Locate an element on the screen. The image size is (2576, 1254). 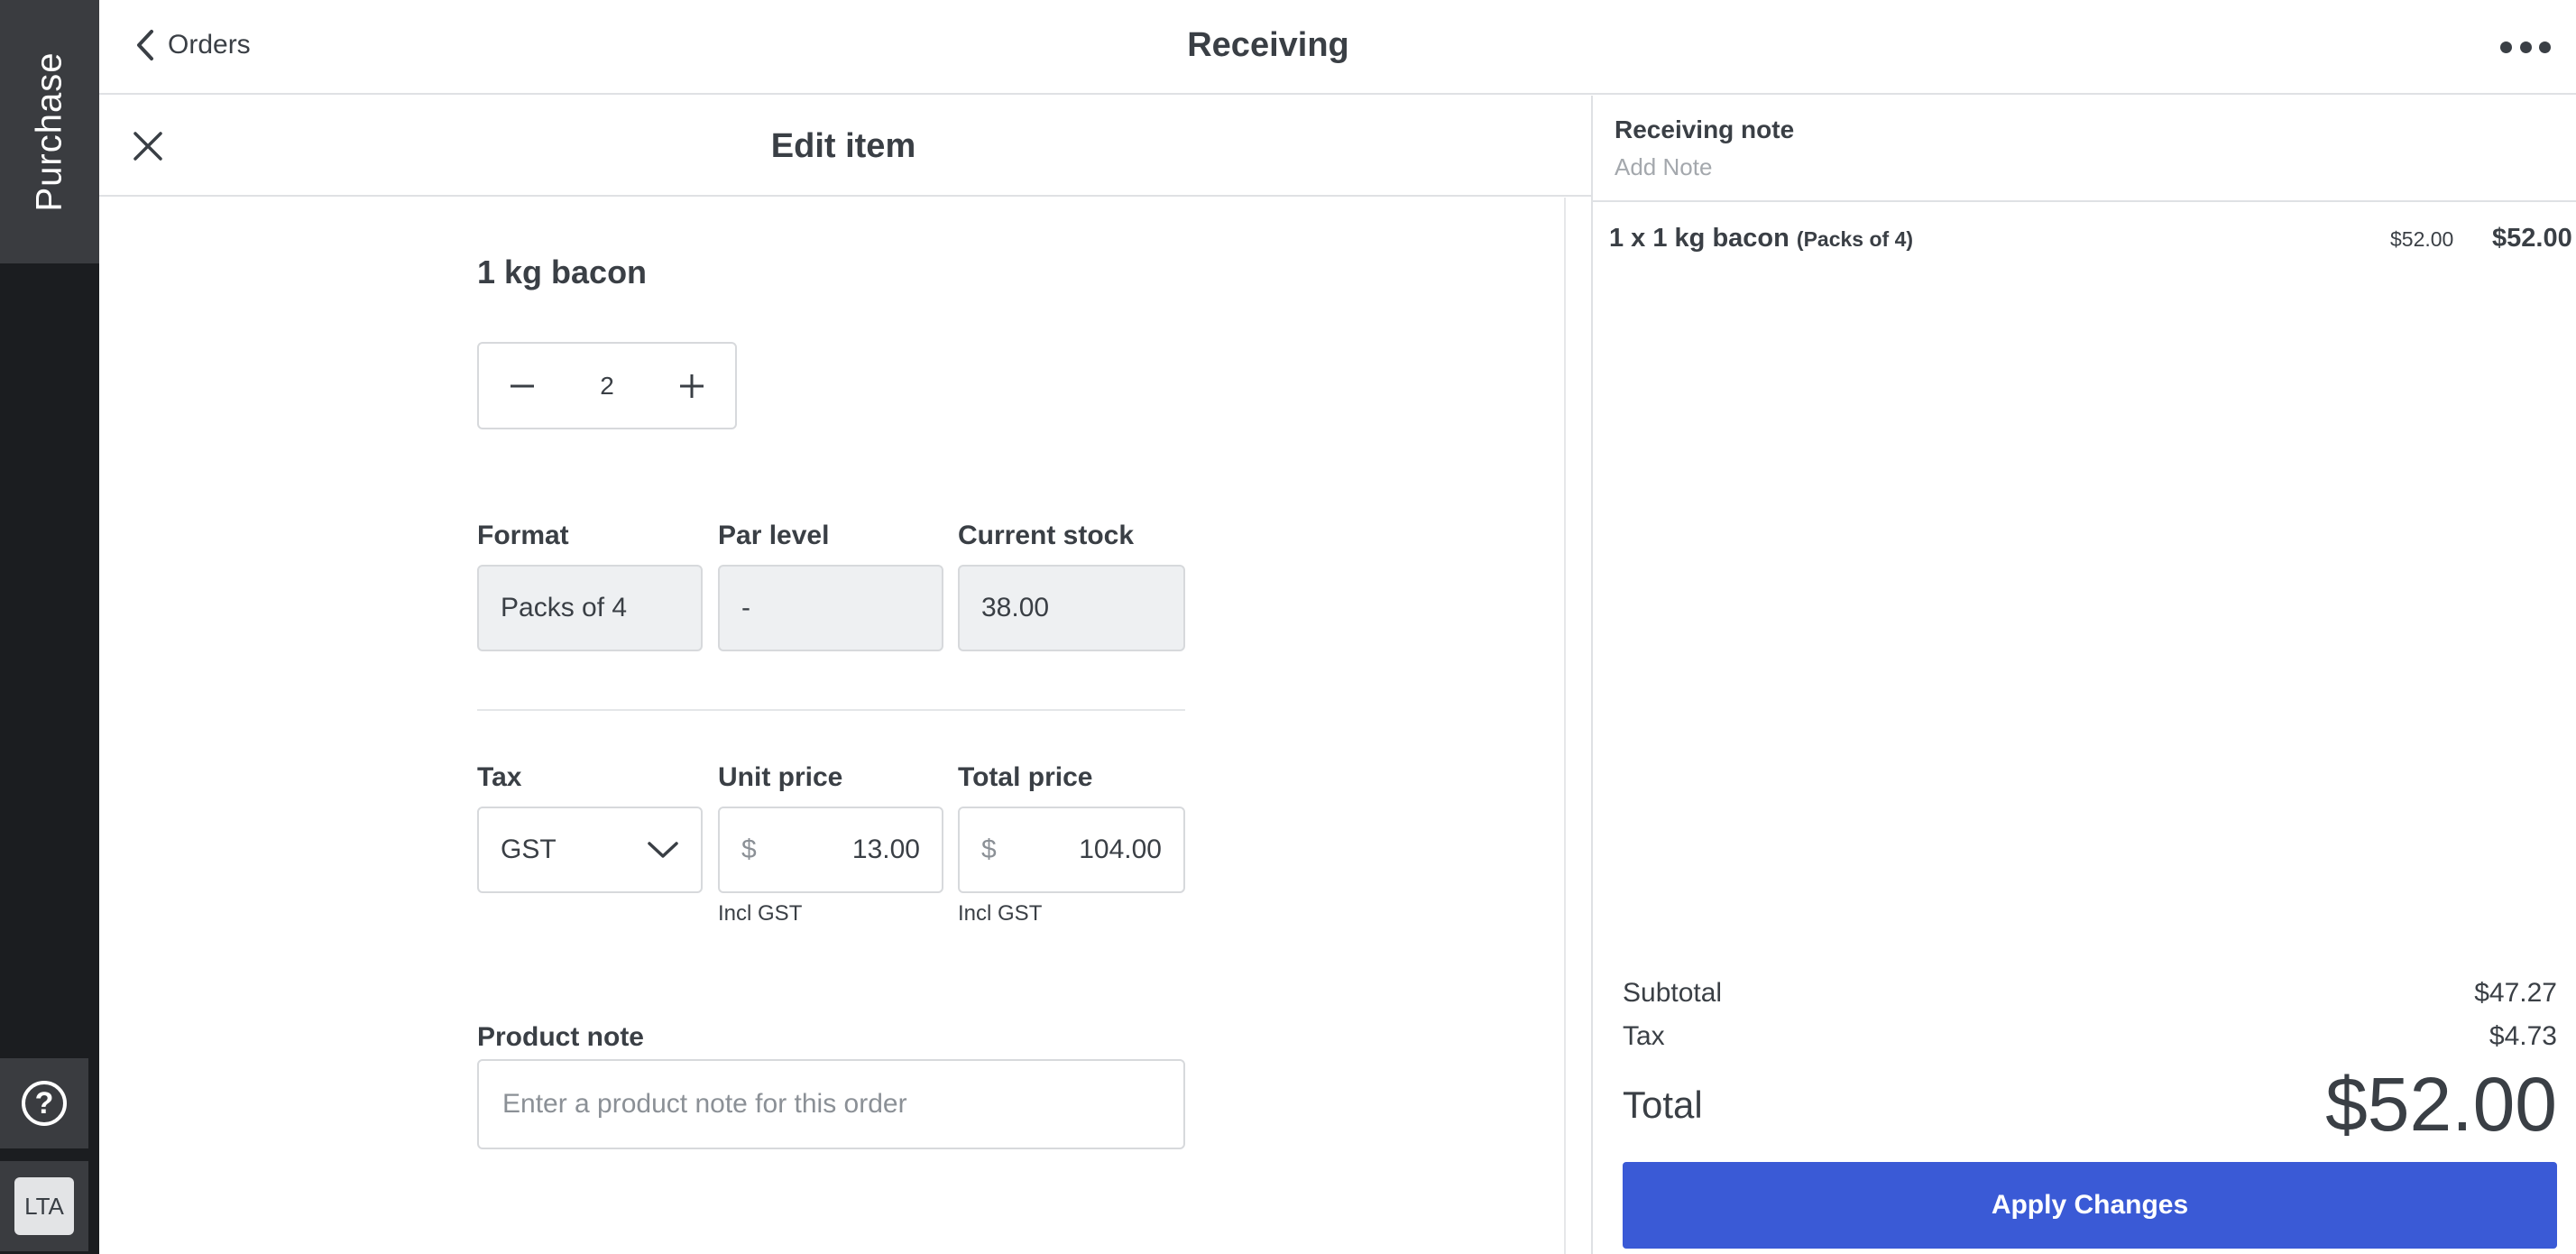
line-item-format: (Packs of 4) is located at coordinates (1855, 239).